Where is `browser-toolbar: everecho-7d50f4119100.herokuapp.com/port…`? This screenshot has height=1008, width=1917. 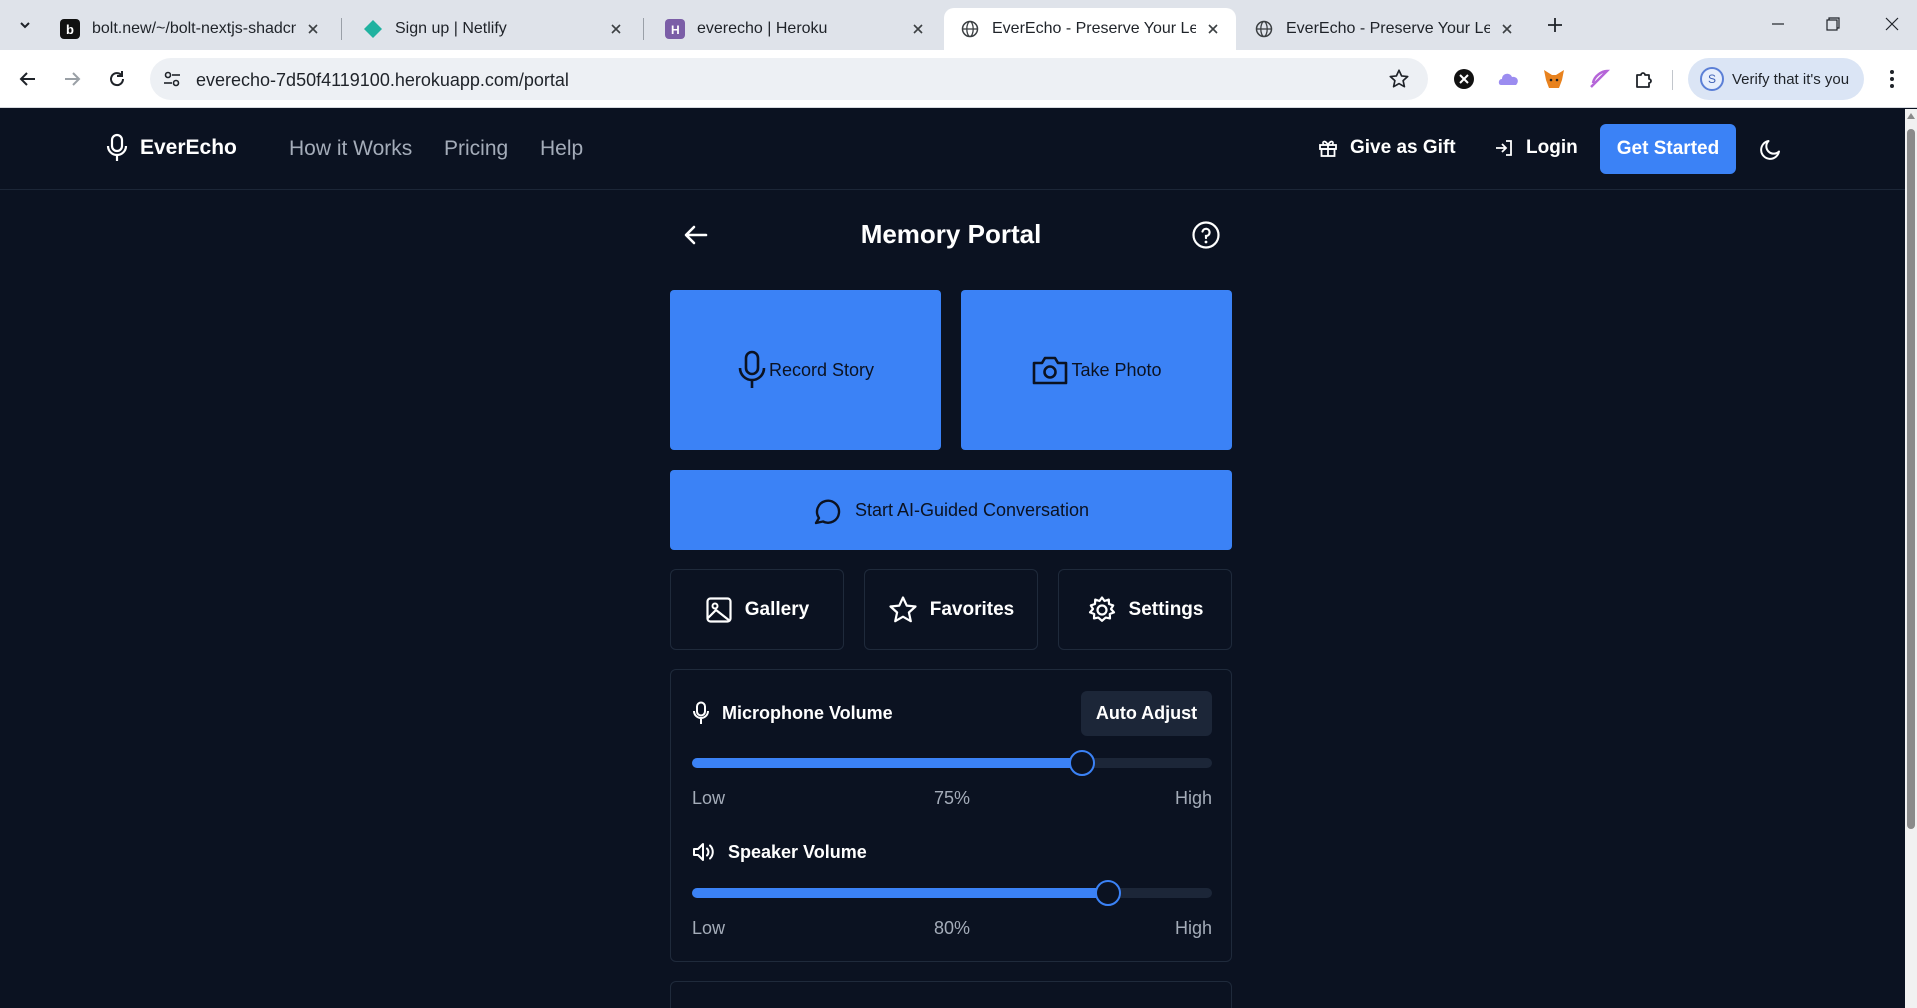 browser-toolbar: everecho-7d50f4119100.herokuapp.com/port… is located at coordinates (958, 79).